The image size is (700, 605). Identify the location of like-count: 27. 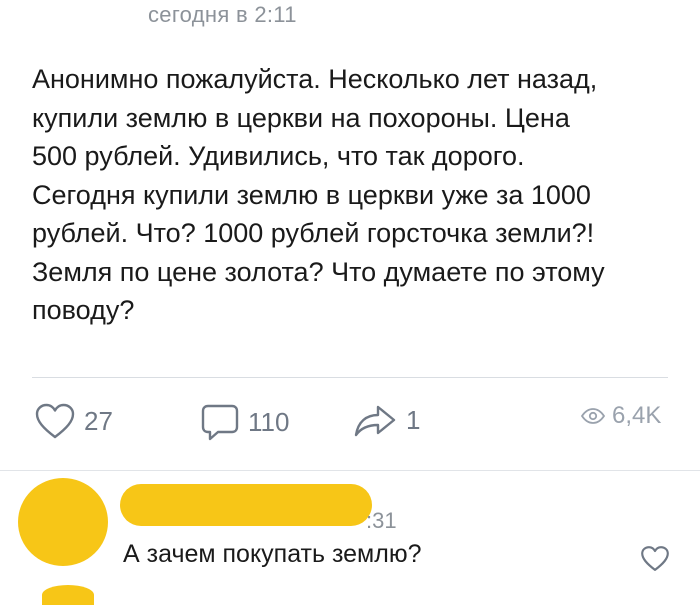
(98, 420).